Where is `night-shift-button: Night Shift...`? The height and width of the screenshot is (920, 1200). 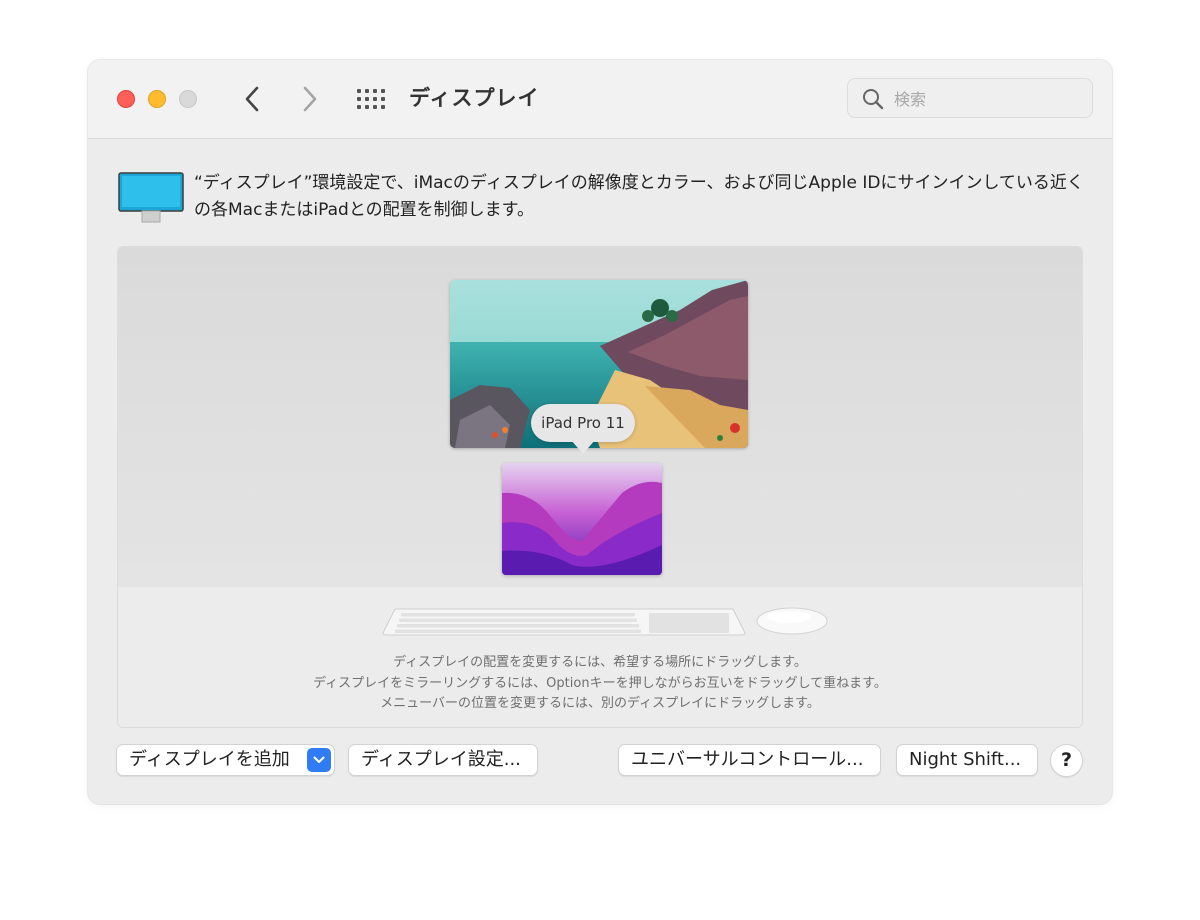 night-shift-button: Night Shift... is located at coordinates (967, 760).